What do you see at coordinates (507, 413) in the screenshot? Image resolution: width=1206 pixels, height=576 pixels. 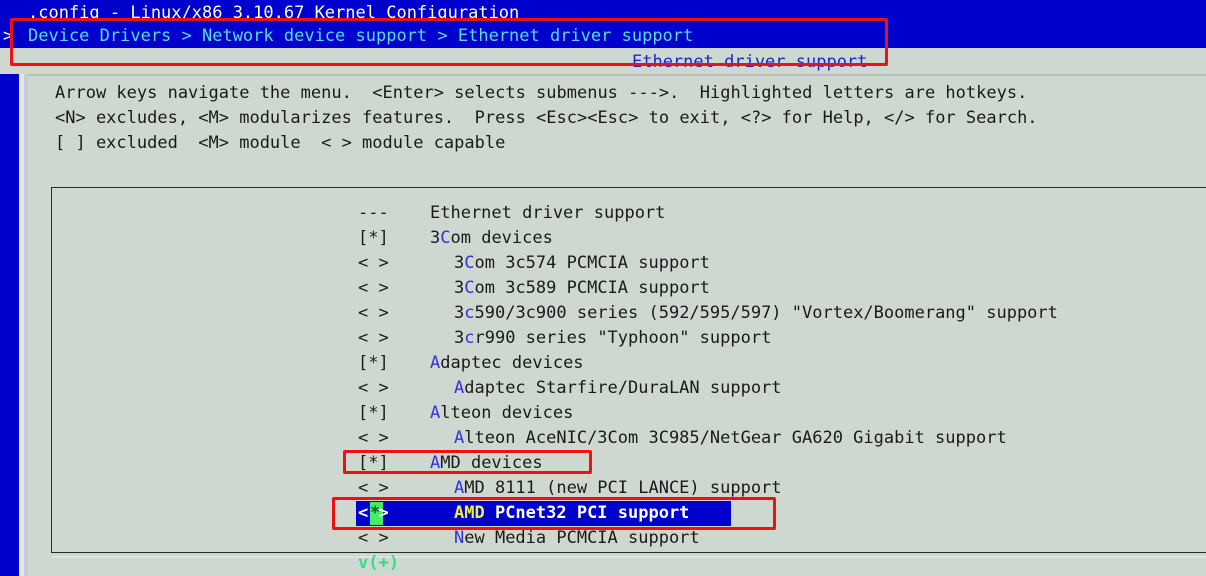 I see `label-text: lteon devices` at bounding box center [507, 413].